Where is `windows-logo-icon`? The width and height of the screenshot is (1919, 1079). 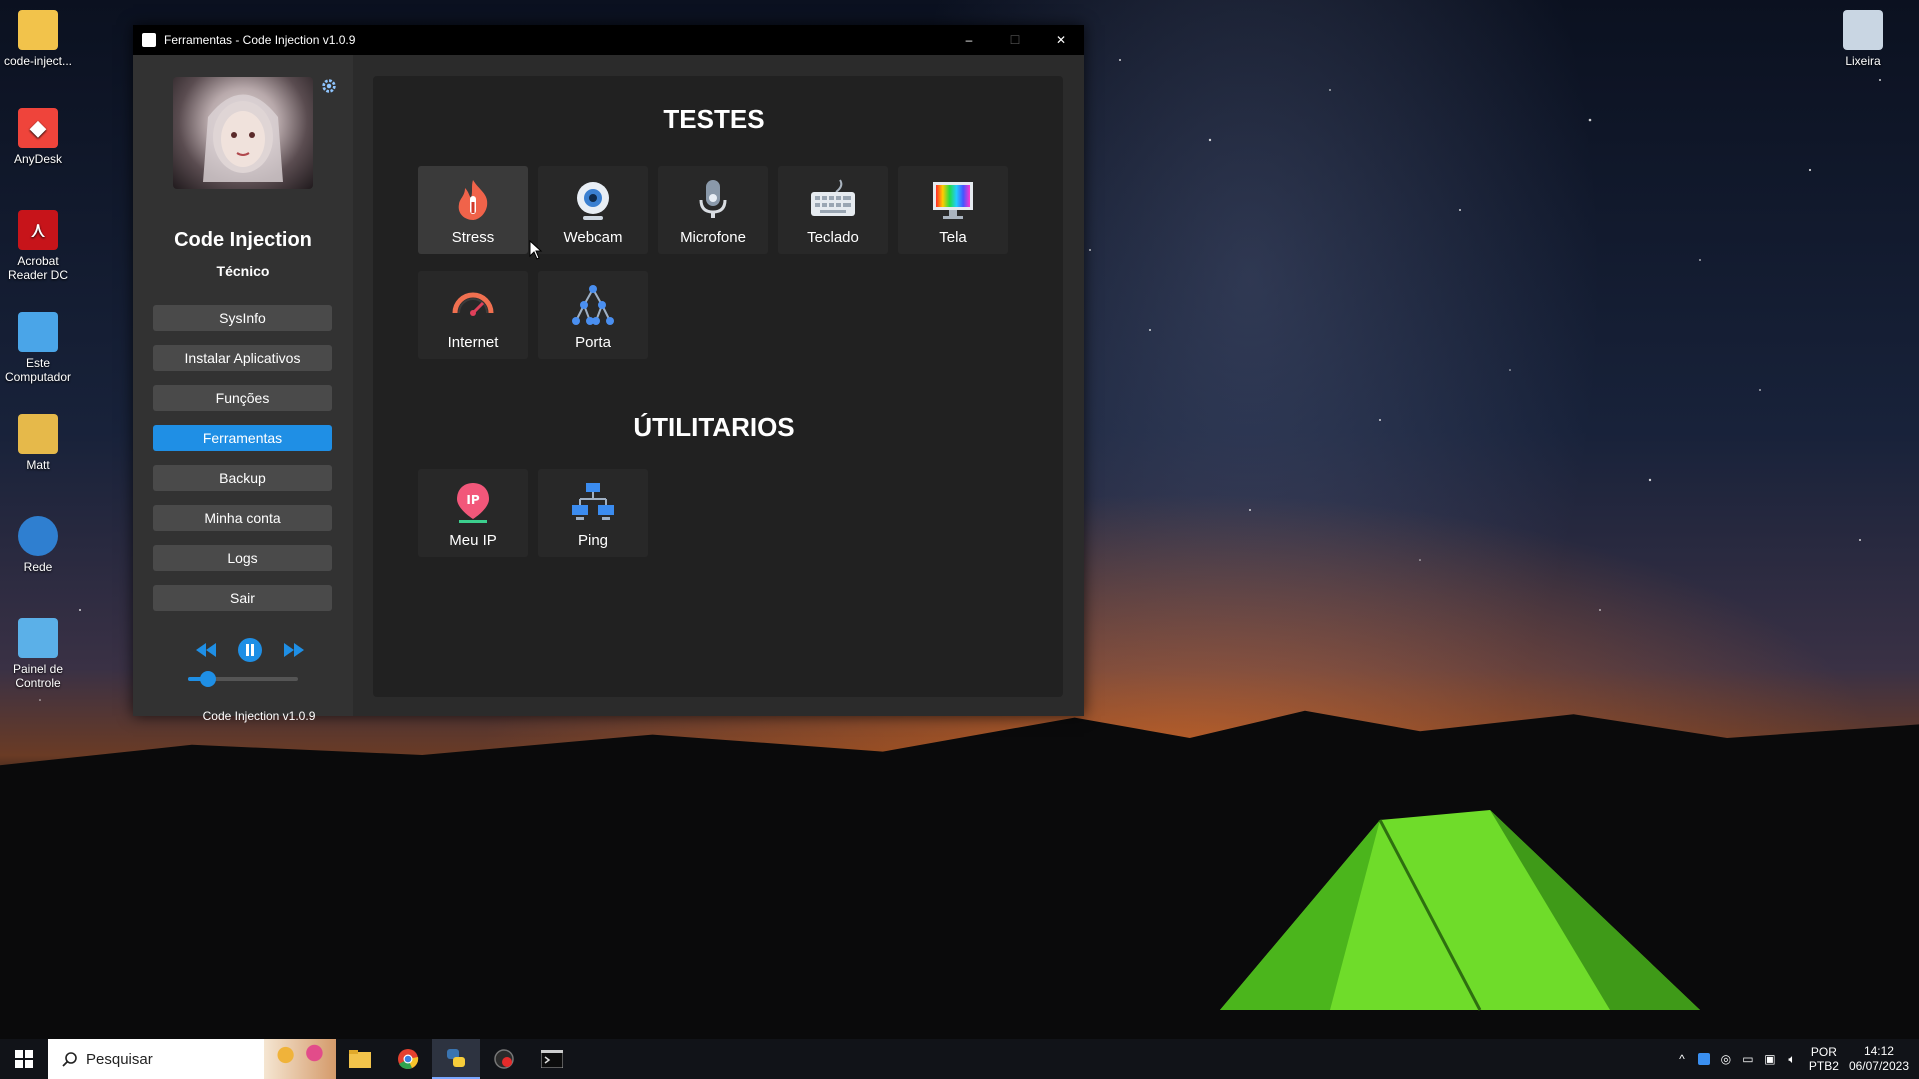 windows-logo-icon is located at coordinates (24, 1059).